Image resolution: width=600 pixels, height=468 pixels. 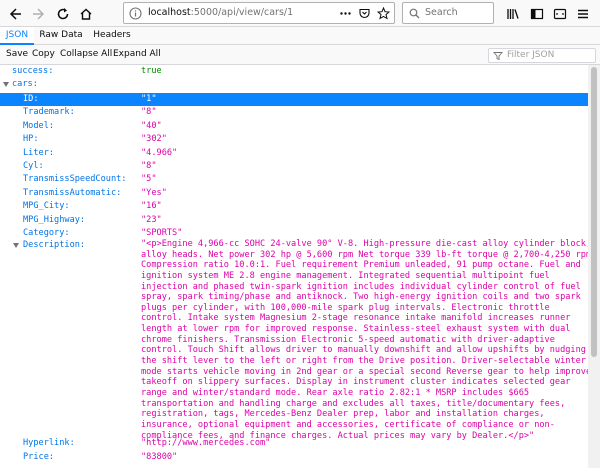 I want to click on sidebar-icon, so click(x=536, y=13).